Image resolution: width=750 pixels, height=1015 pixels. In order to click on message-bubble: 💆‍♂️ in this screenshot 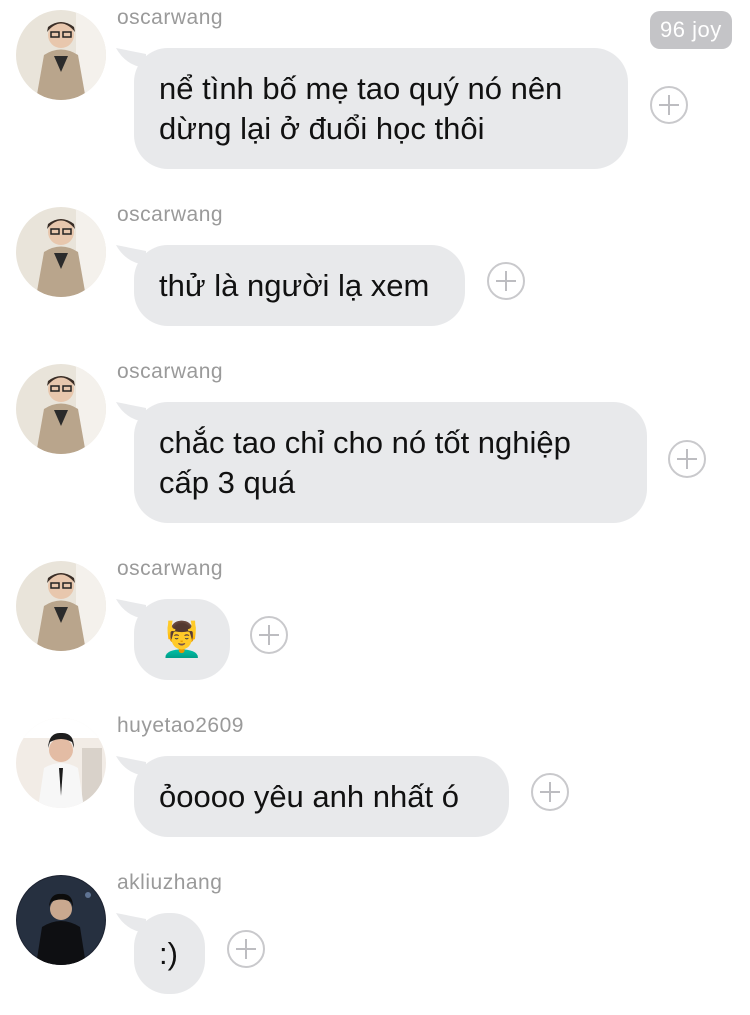, I will do `click(182, 639)`.